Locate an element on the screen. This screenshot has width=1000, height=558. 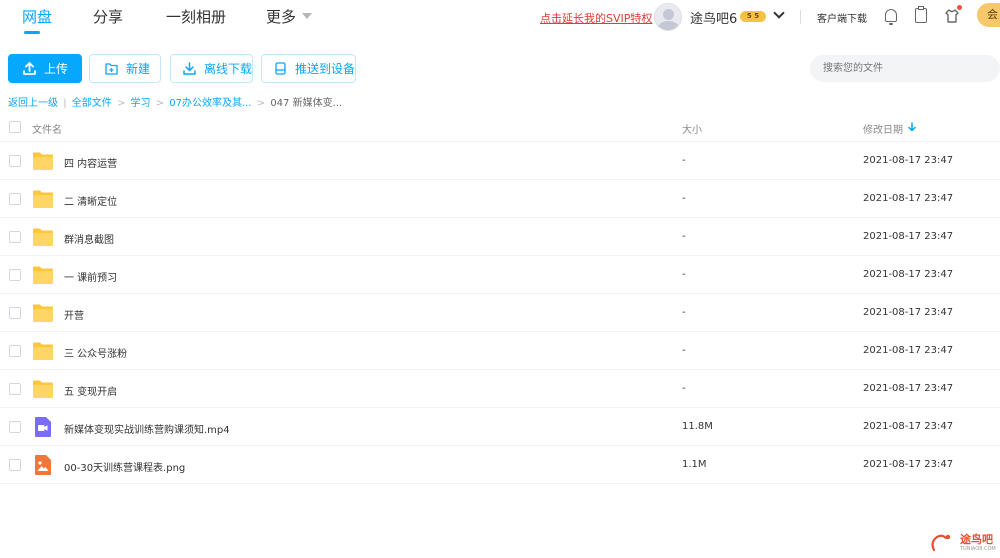
column-date-header: 修改日期 is located at coordinates (883, 128).